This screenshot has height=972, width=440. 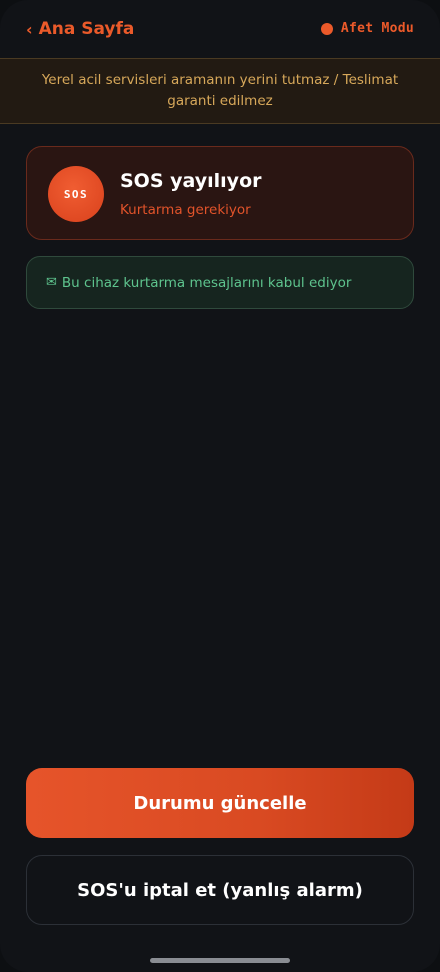 What do you see at coordinates (51, 282) in the screenshot?
I see `envelope-icon: ✉` at bounding box center [51, 282].